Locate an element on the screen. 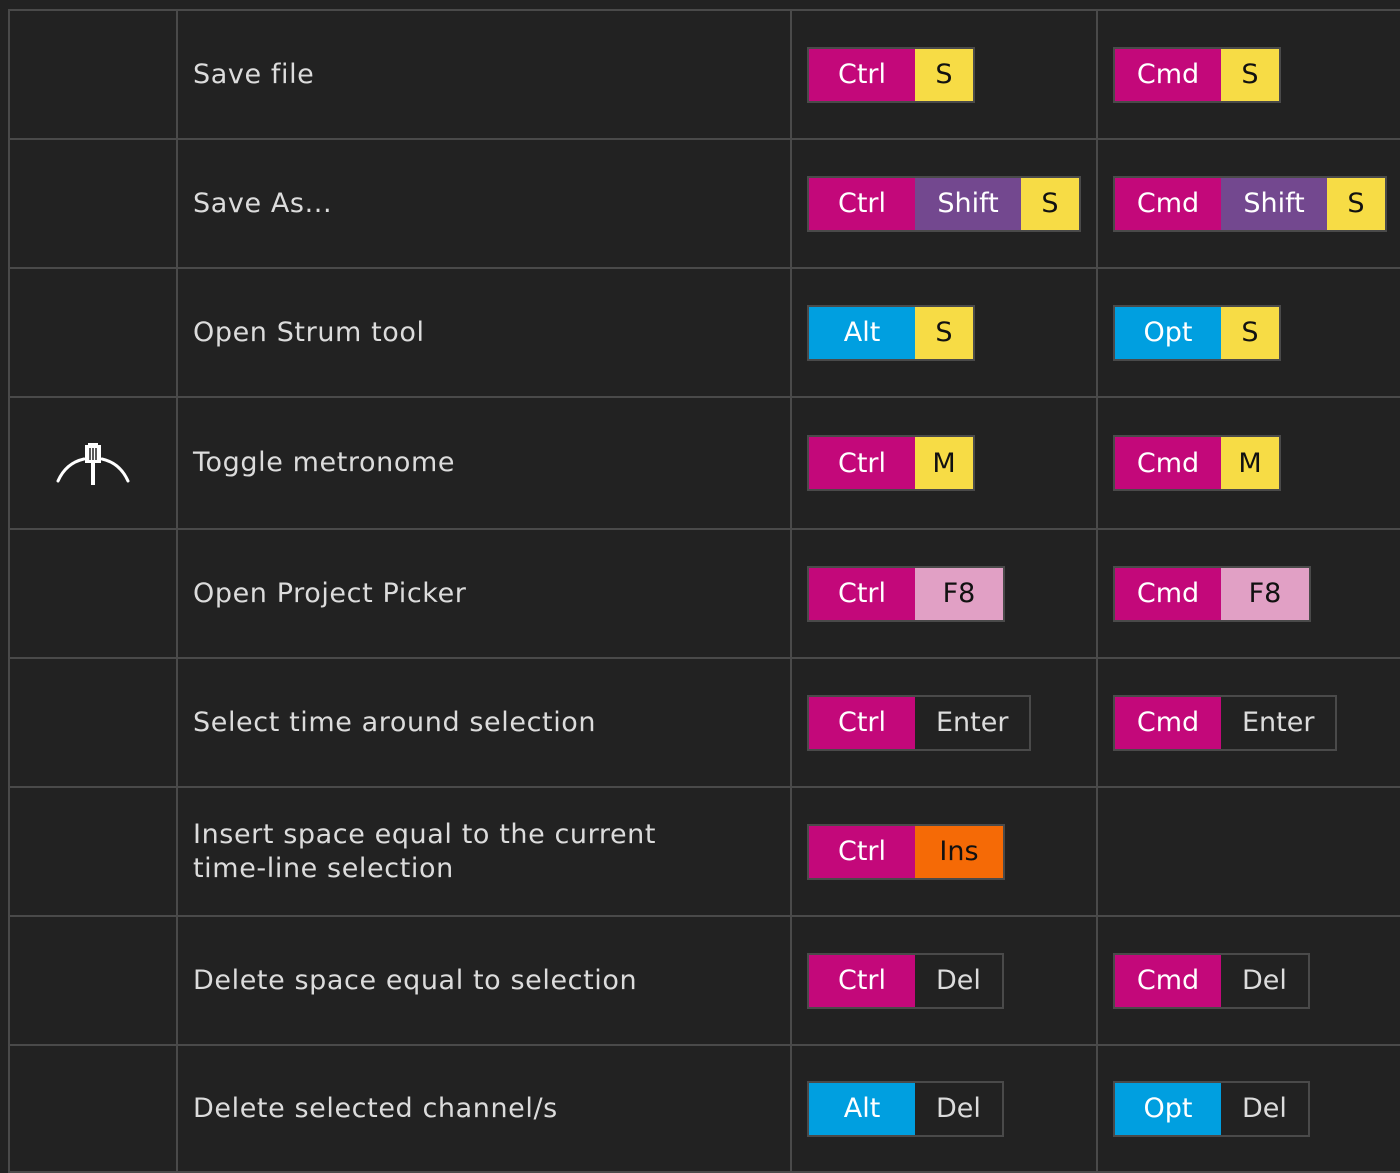 The image size is (1400, 1173). table-row: Delete selected channel/s Alt Del Opt Del is located at coordinates (705, 1109).